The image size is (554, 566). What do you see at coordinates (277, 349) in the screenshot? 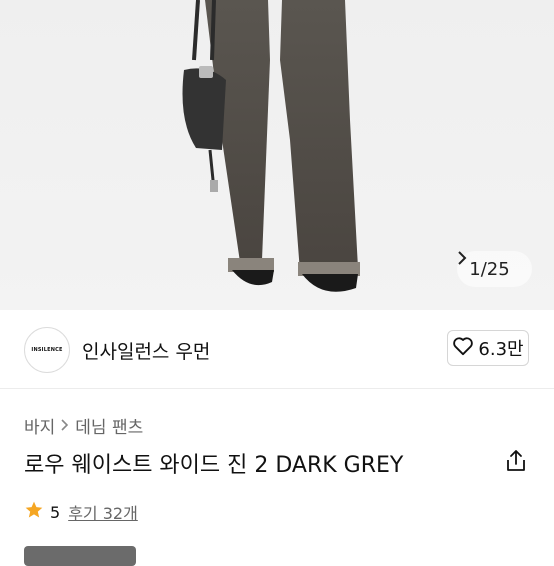
I see `brand-row: INSILENCE 인사일런스 우먼 6.3만` at bounding box center [277, 349].